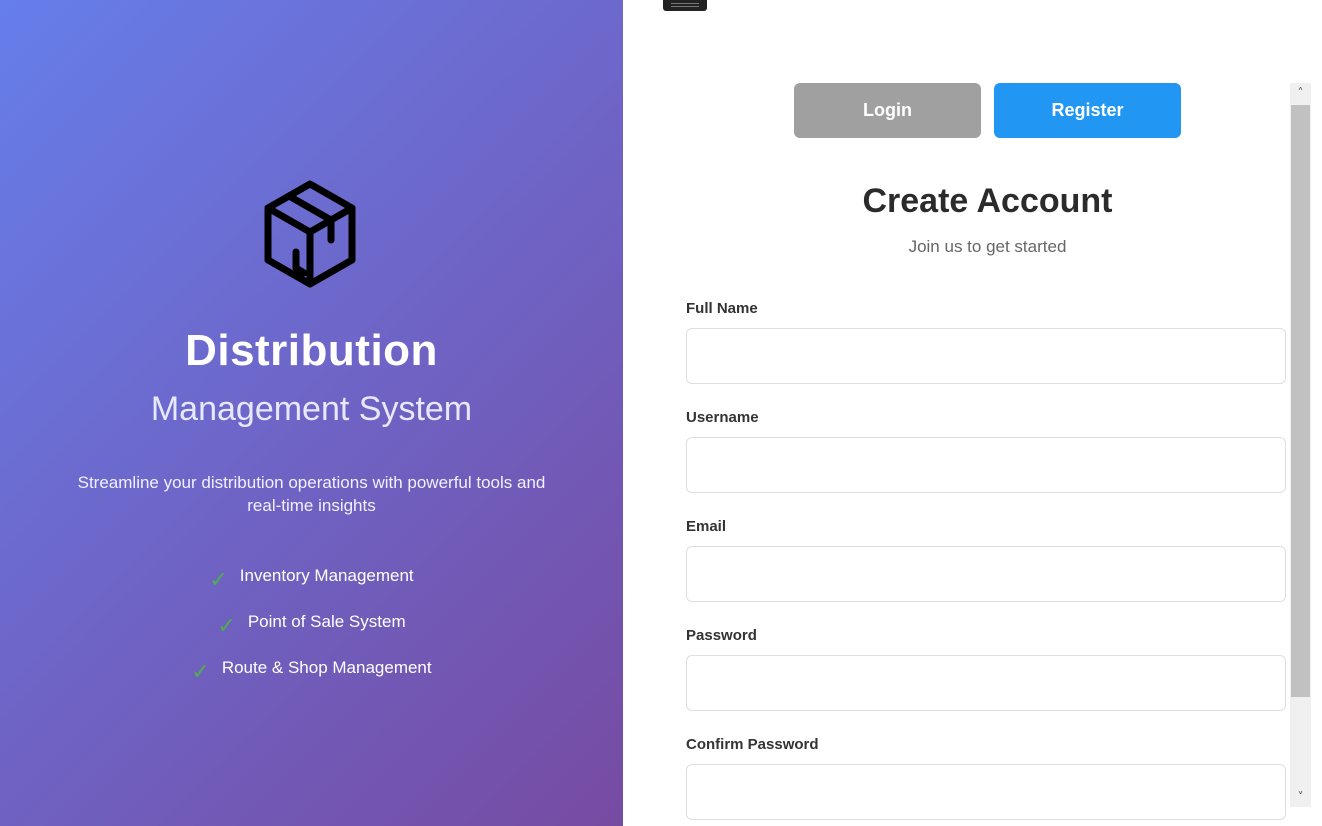 Image resolution: width=1322 pixels, height=826 pixels. What do you see at coordinates (752, 744) in the screenshot?
I see `confirm-password-label: Confirm Password` at bounding box center [752, 744].